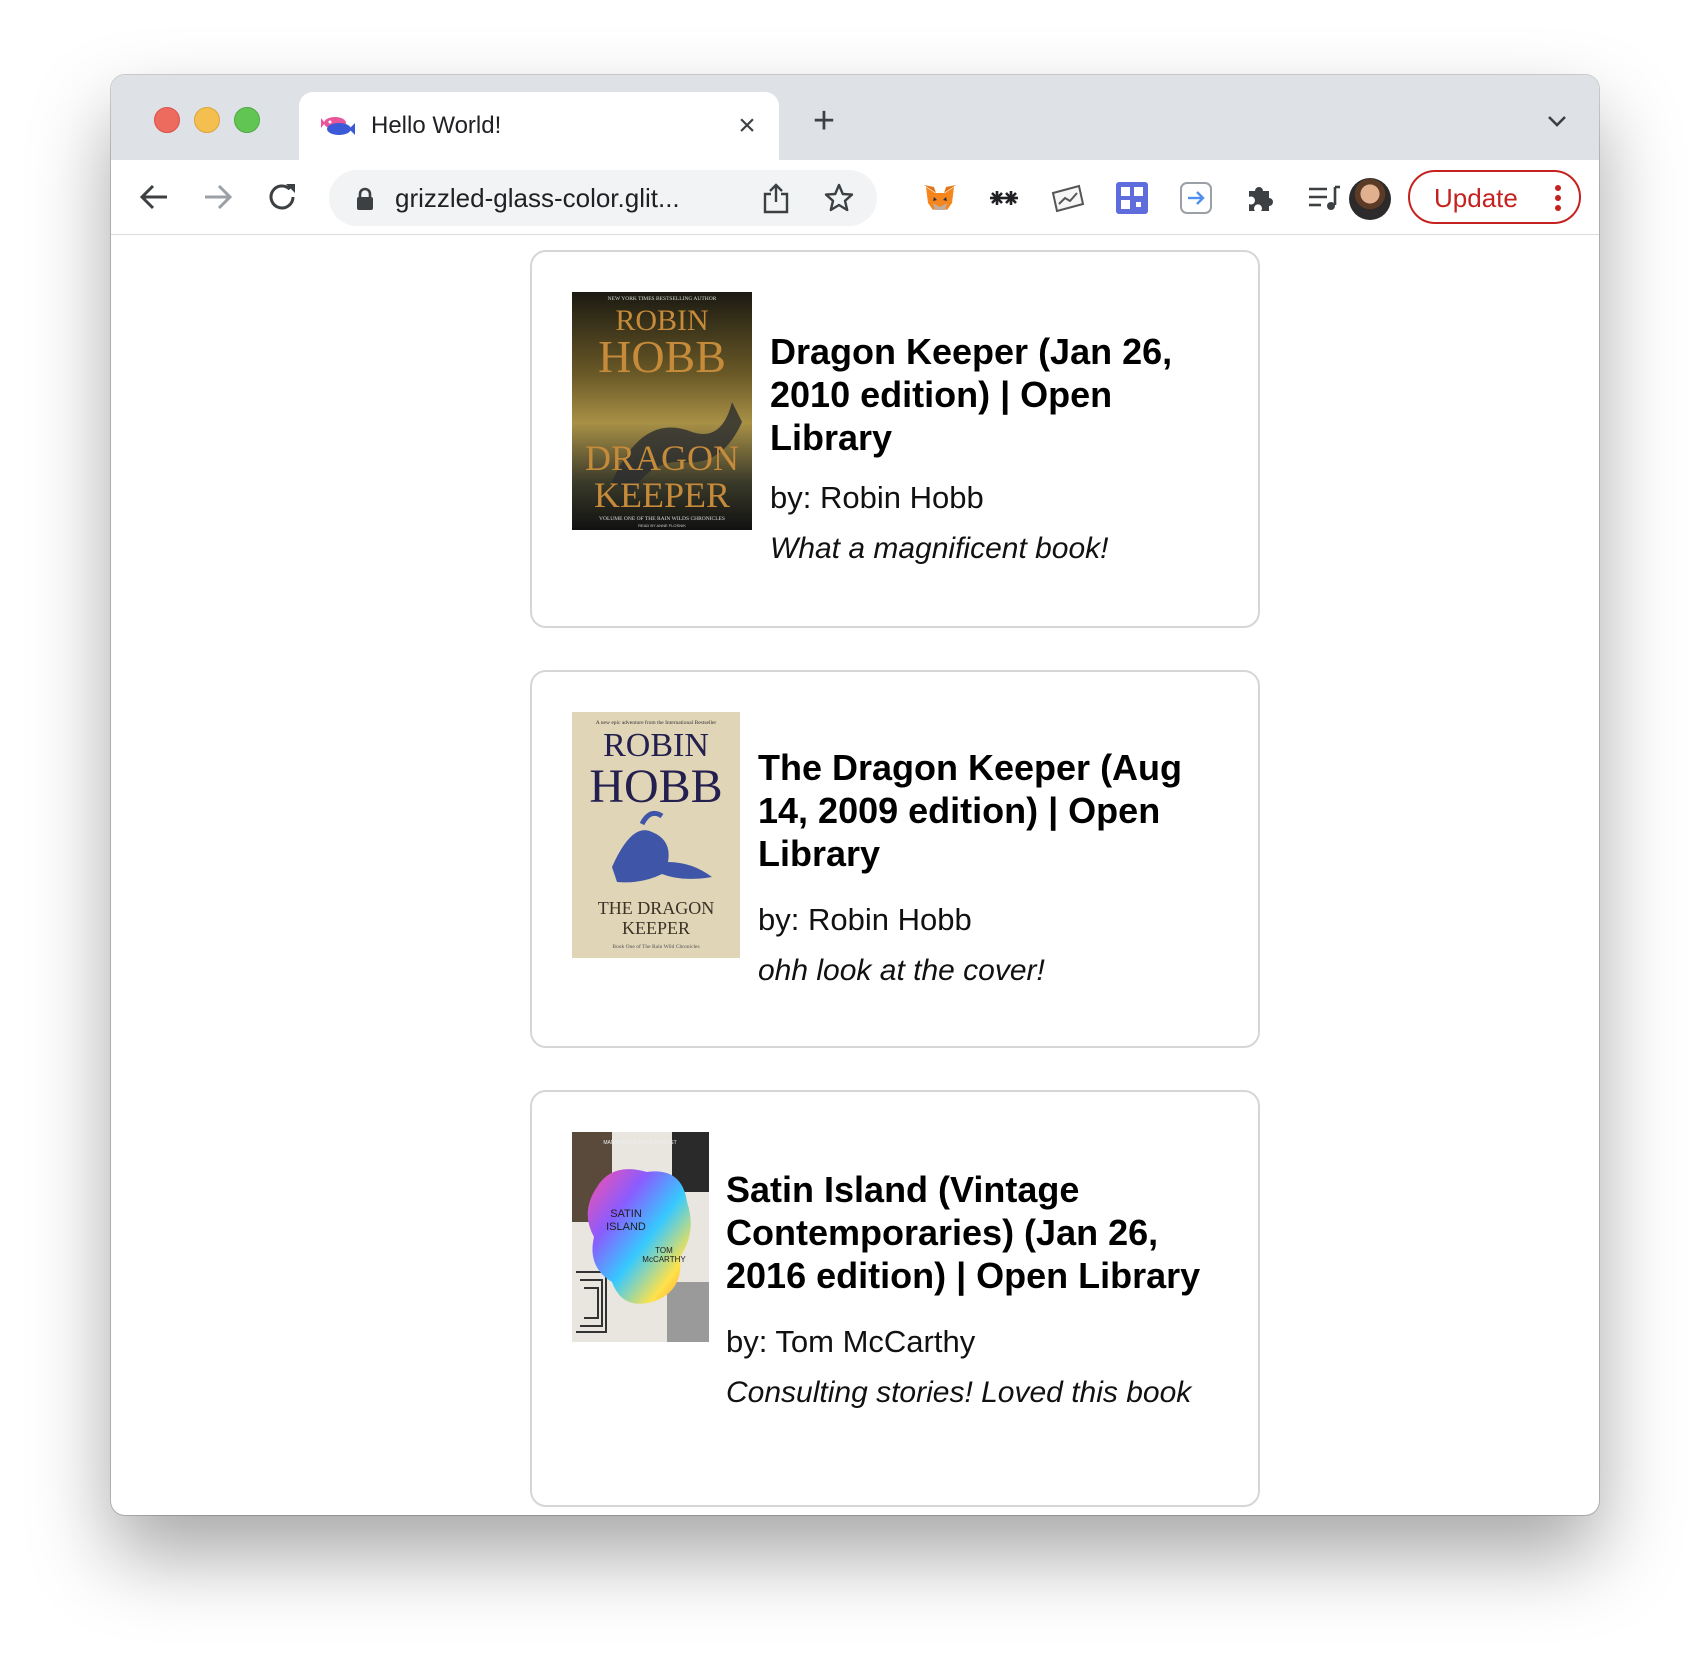 The image size is (1706, 1658). Describe the element at coordinates (1558, 198) in the screenshot. I see `more-vertical-icon` at that location.